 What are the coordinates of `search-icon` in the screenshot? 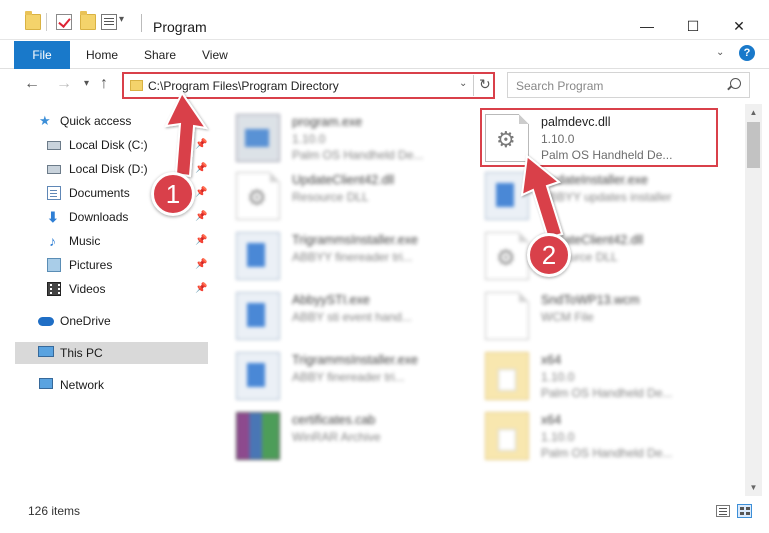 It's located at (735, 83).